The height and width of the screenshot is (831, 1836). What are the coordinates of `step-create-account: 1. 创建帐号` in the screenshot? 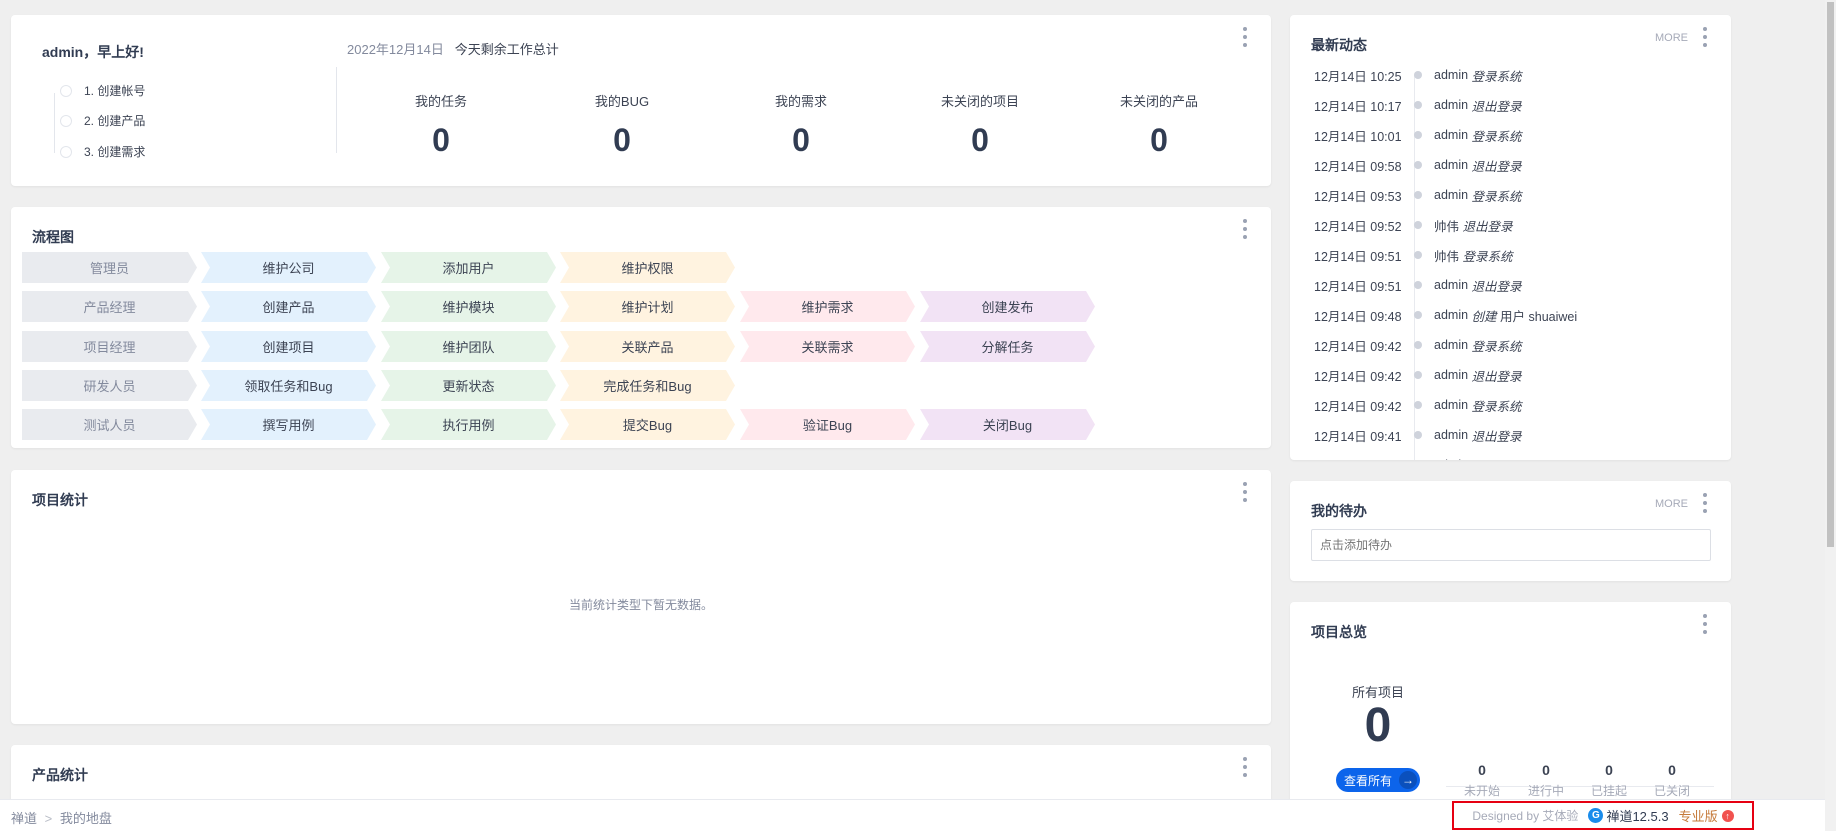 It's located at (102, 90).